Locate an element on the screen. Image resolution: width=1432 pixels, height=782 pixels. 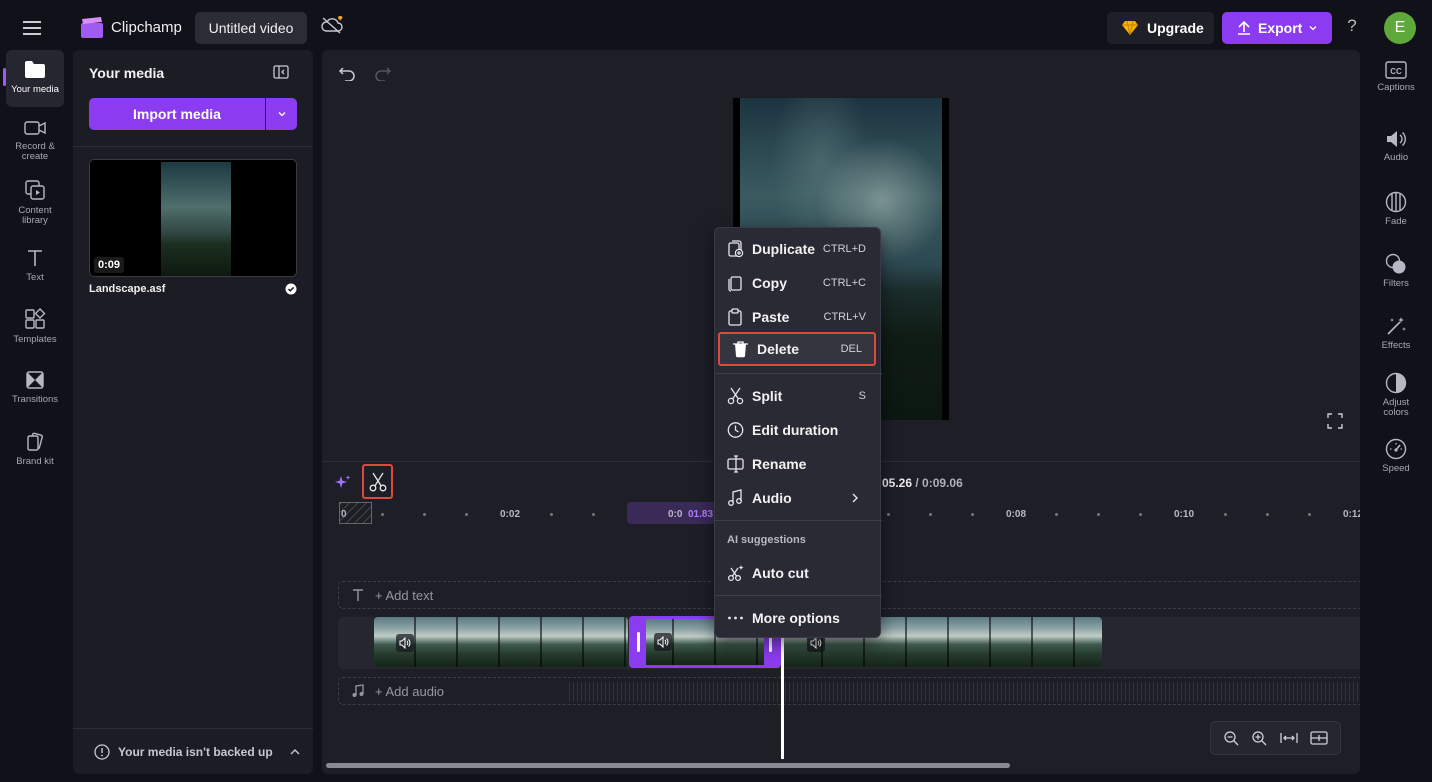
more-icon is located at coordinates (735, 618).